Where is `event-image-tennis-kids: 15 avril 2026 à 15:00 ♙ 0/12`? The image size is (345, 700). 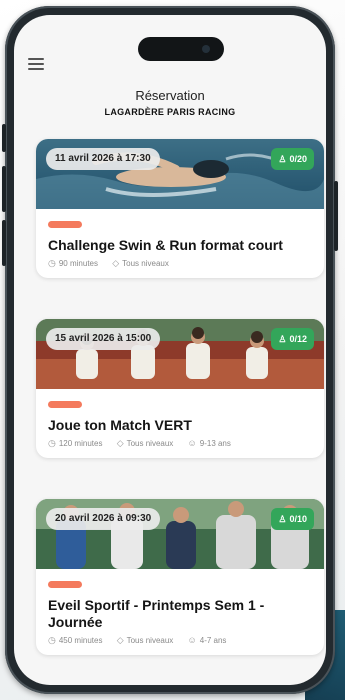 event-image-tennis-kids: 15 avril 2026 à 15:00 ♙ 0/12 is located at coordinates (180, 354).